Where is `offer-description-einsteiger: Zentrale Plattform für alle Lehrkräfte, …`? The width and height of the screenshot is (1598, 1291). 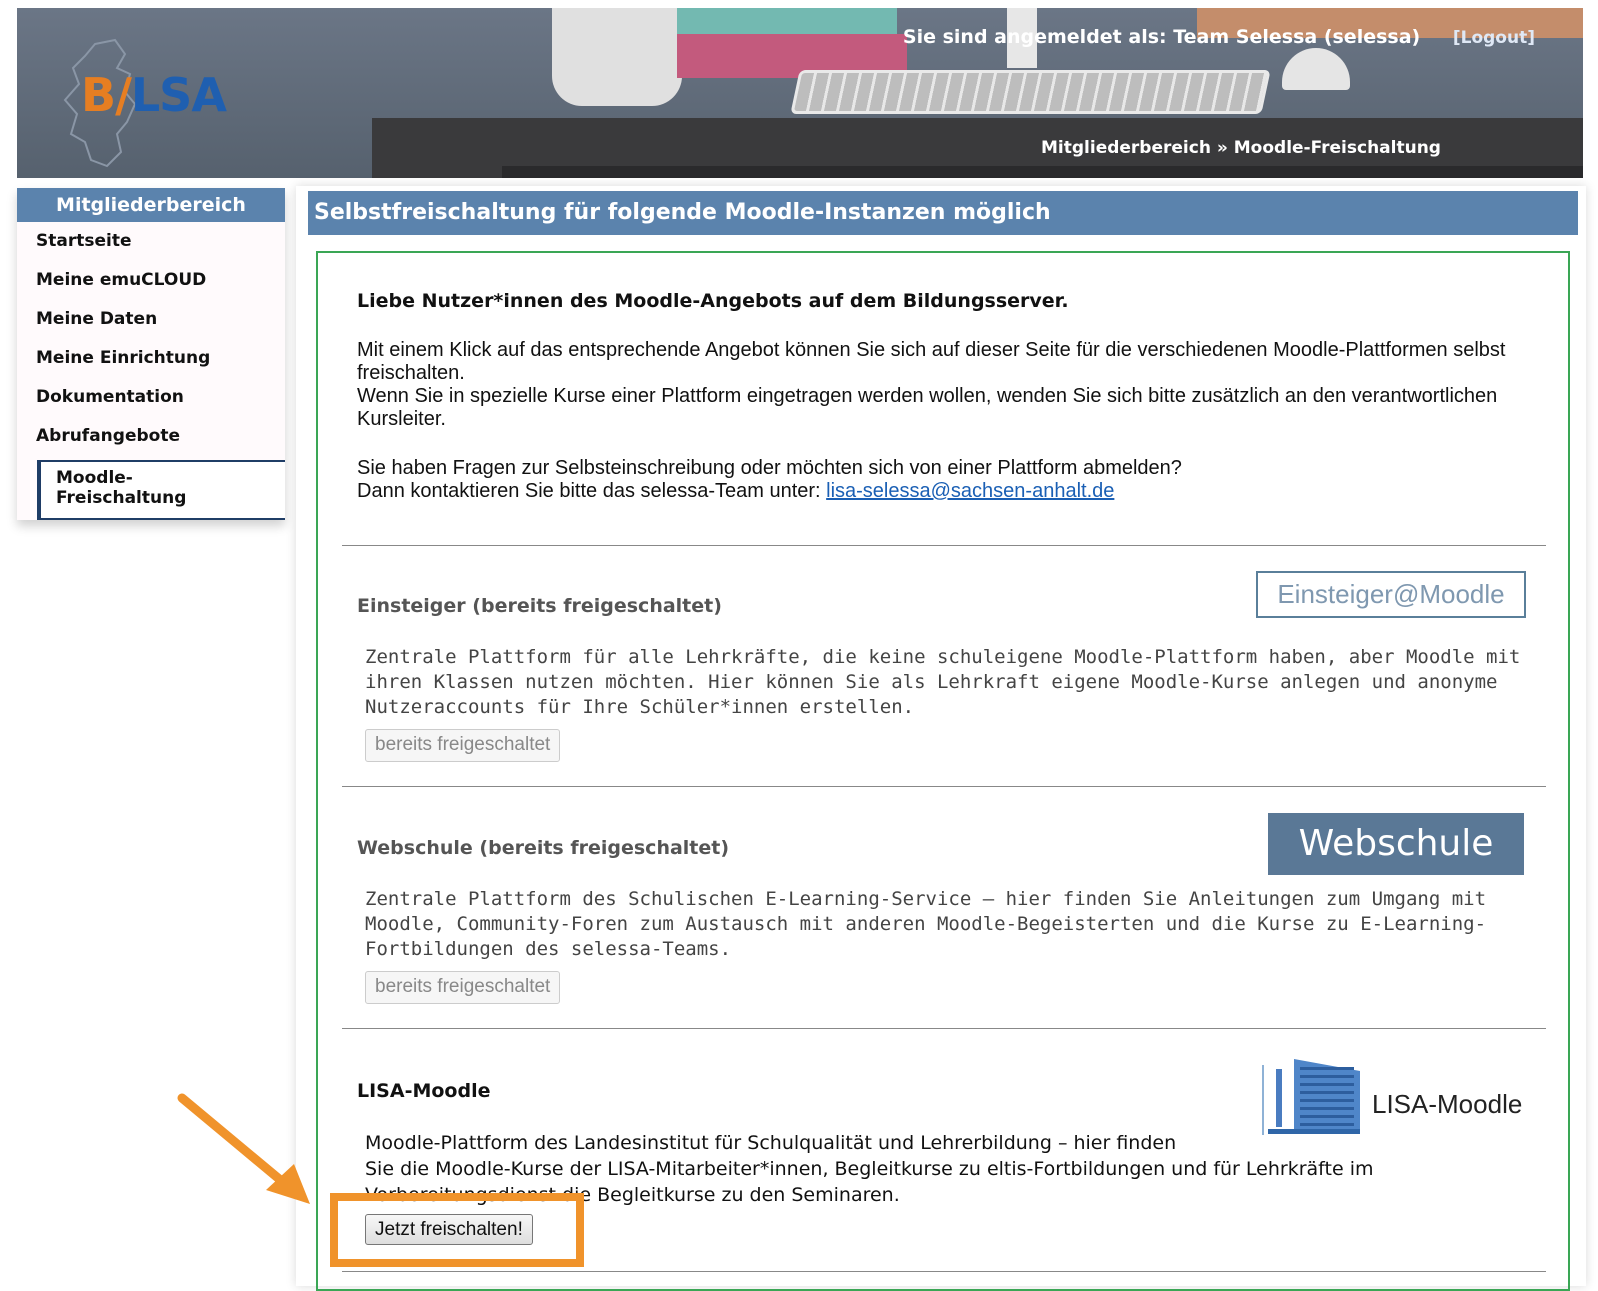 offer-description-einsteiger: Zentrale Plattform für alle Lehrkräfte, … is located at coordinates (943, 682).